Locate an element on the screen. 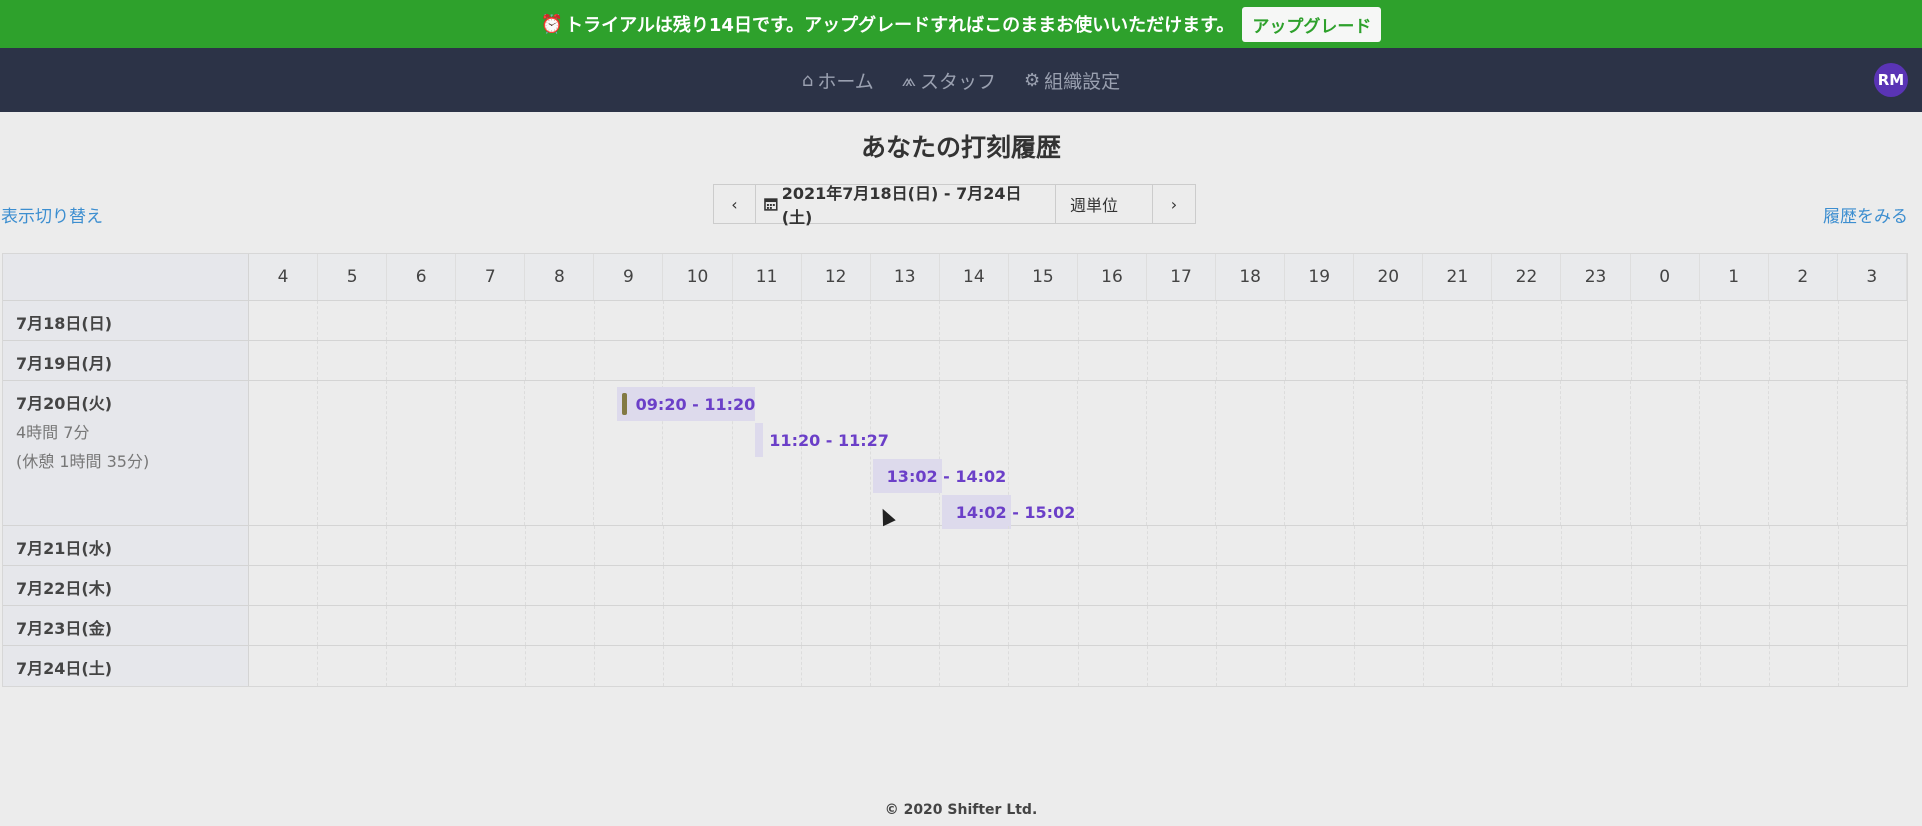  date-range-picker: 2021年7月18日(日) - 7月24日(土) is located at coordinates (906, 205).